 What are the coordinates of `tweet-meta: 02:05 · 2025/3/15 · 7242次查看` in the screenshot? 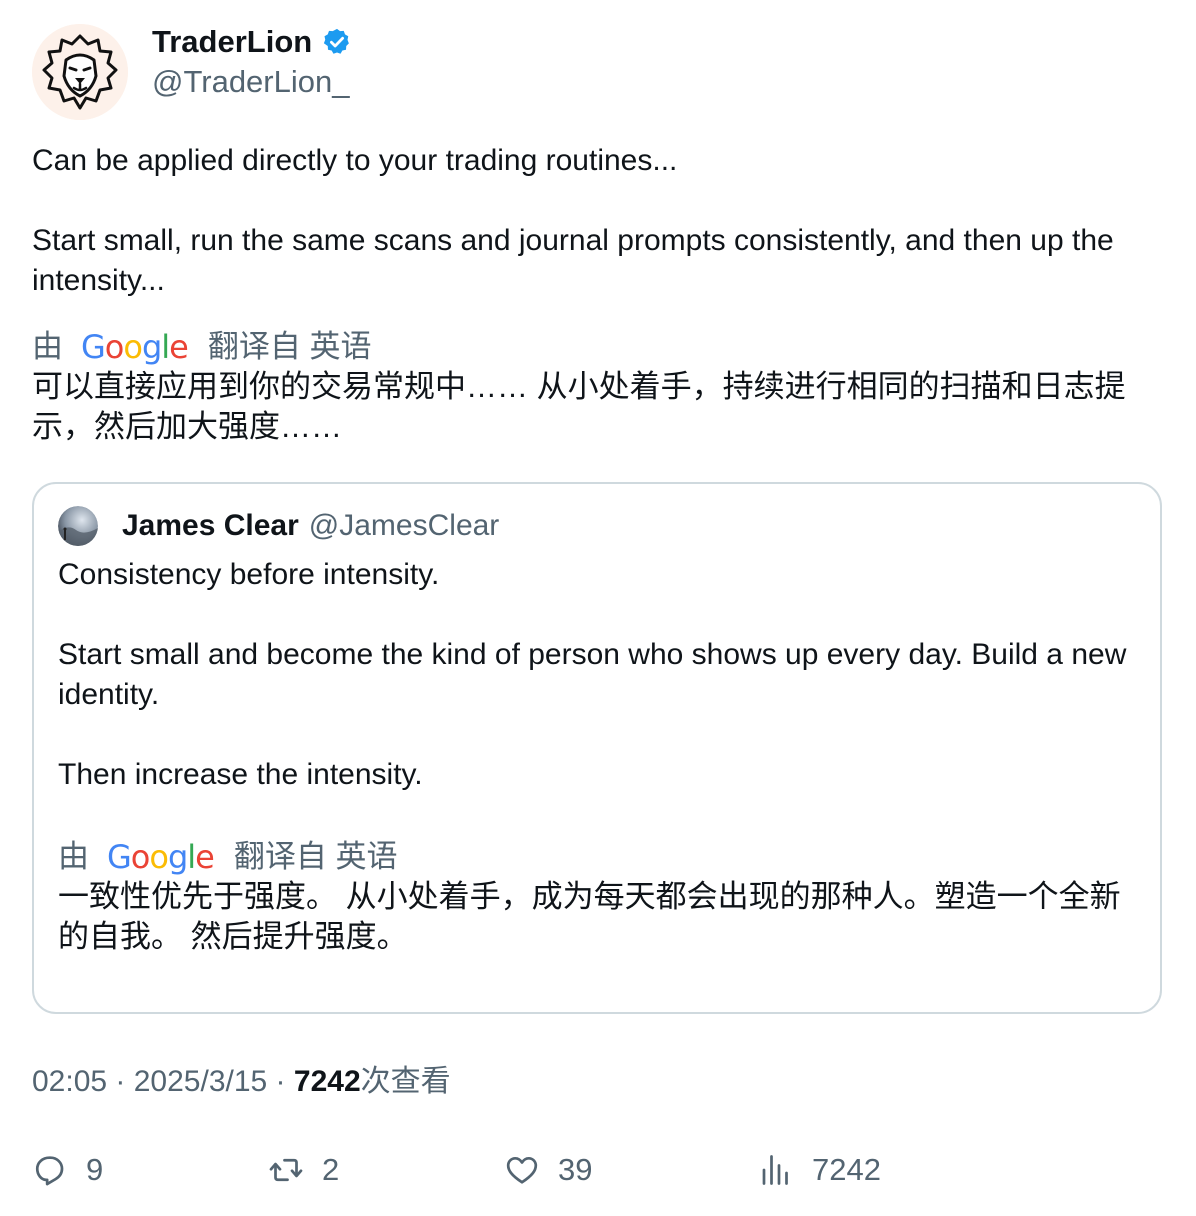 It's located at (241, 1082).